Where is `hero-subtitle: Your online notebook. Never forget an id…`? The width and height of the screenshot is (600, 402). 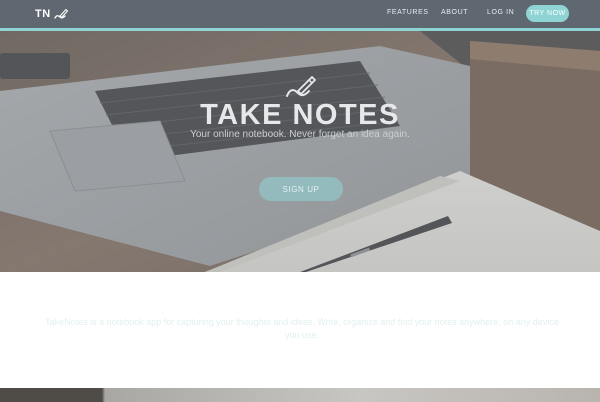 hero-subtitle: Your online notebook. Never forget an id… is located at coordinates (300, 134).